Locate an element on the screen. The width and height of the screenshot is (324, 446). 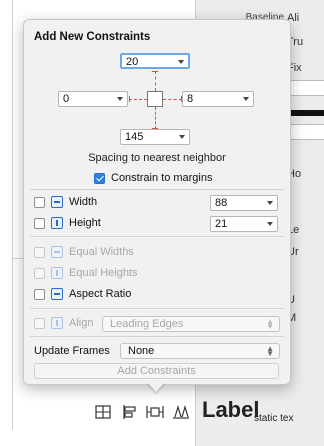
top-constraint-strut is located at coordinates (155, 81).